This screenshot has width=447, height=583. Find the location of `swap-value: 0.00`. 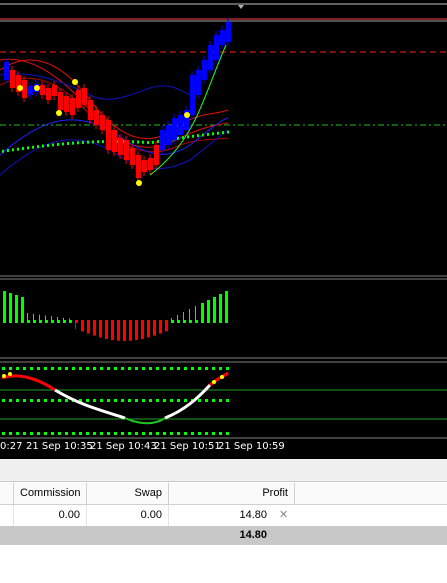

swap-value: 0.00 is located at coordinates (128, 515).